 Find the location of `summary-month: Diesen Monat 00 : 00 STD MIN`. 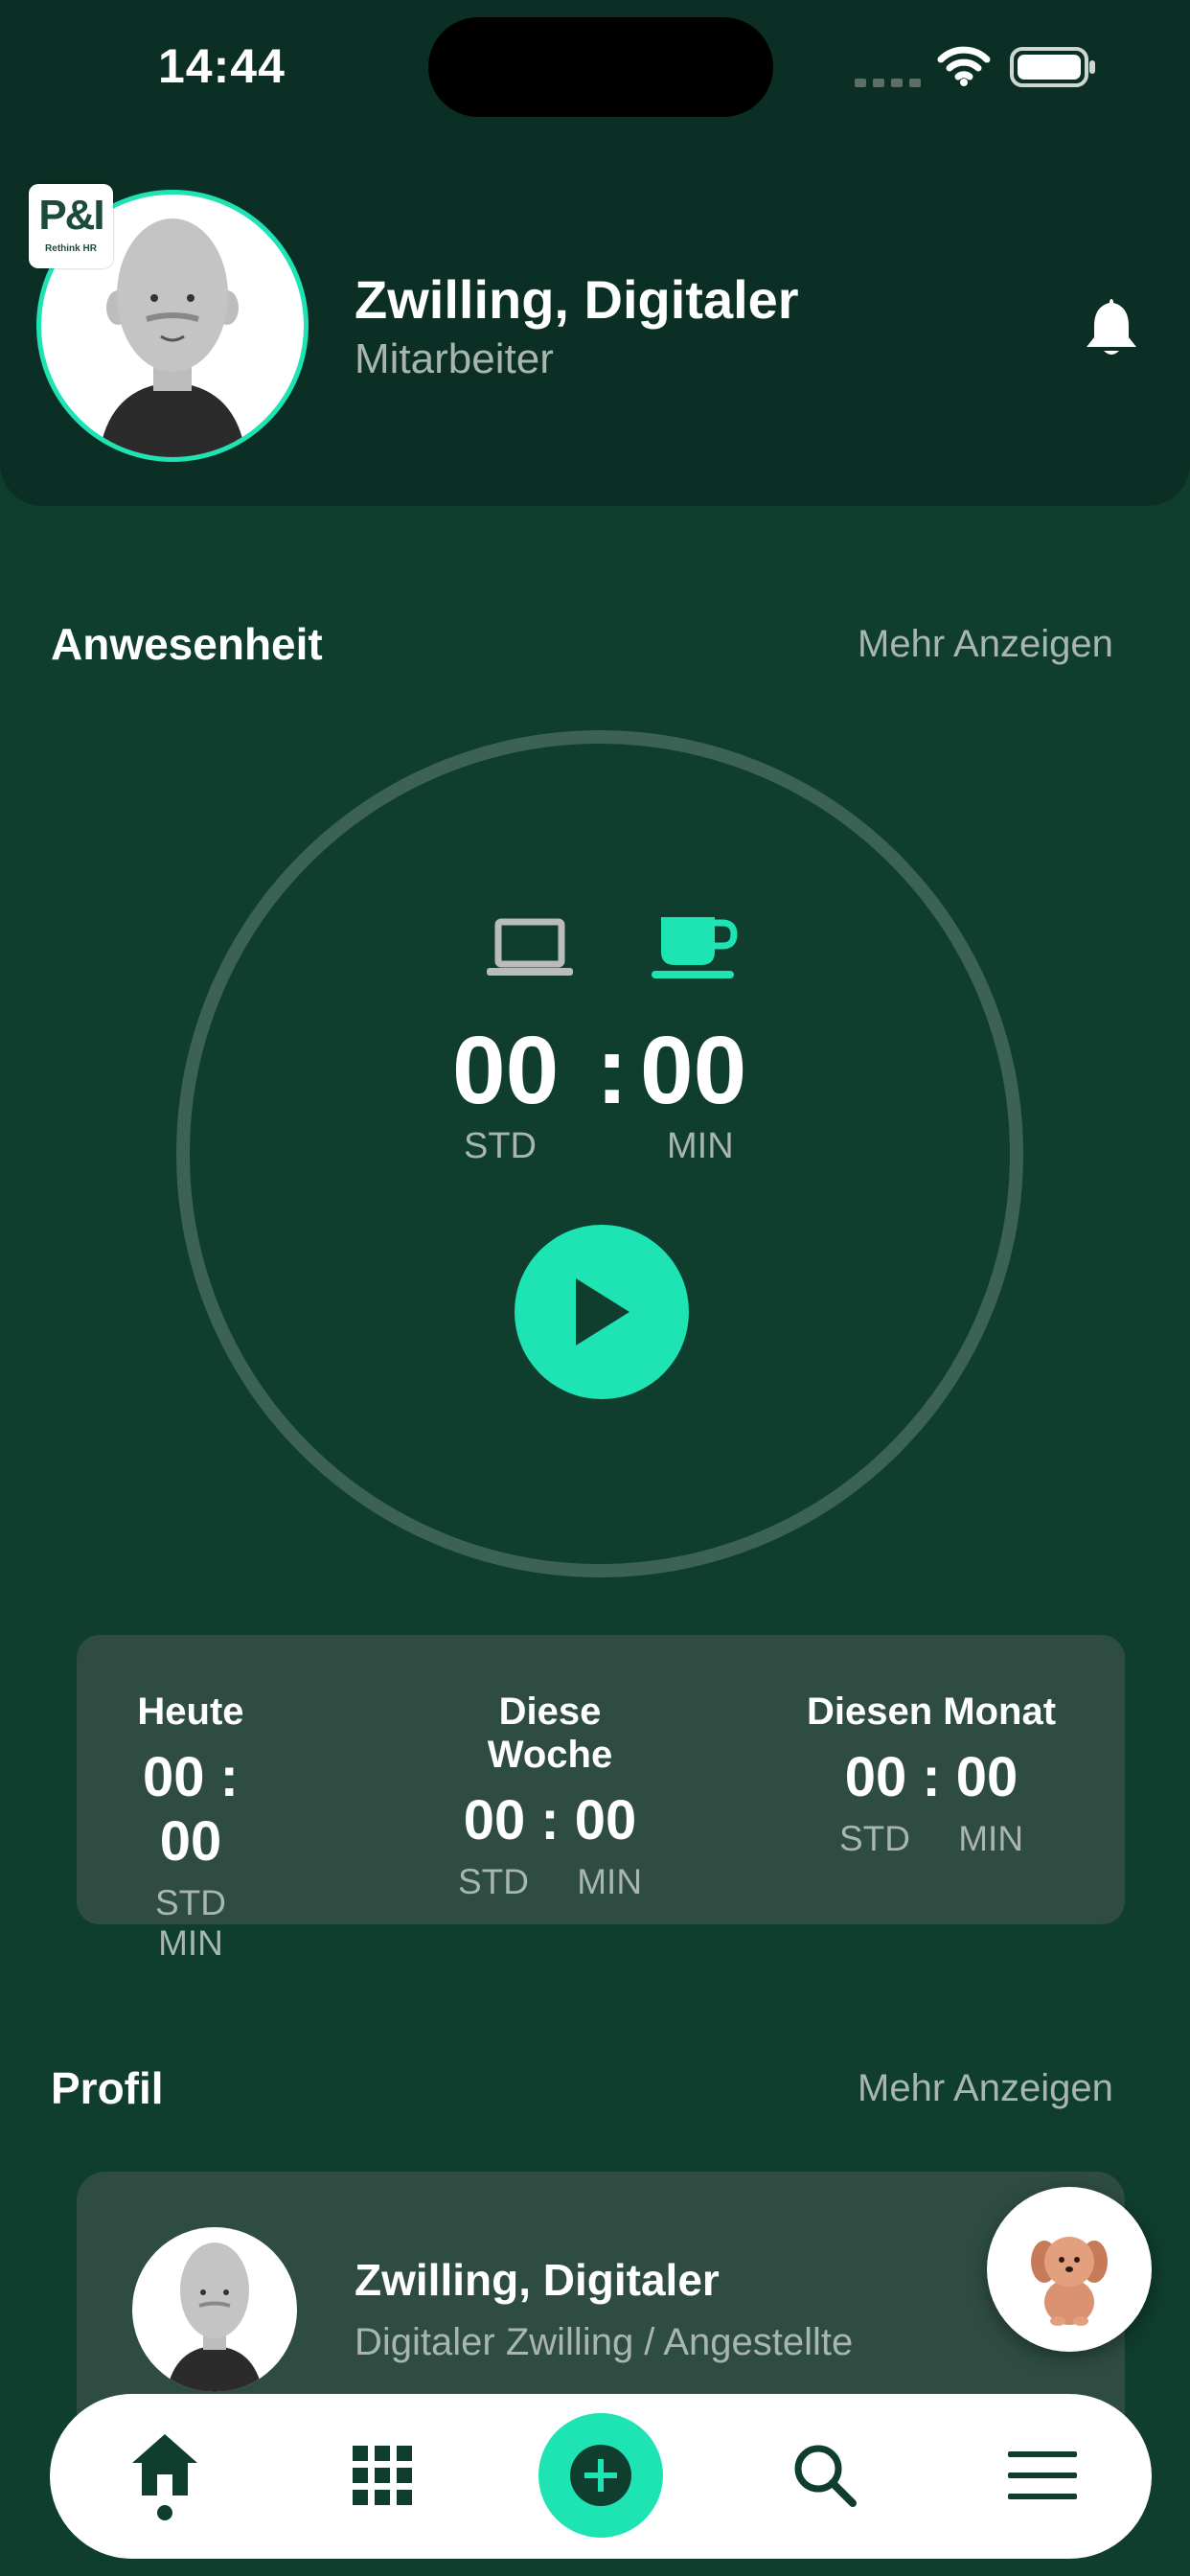

summary-month: Diesen Monat 00 : 00 STD MIN is located at coordinates (932, 1774).